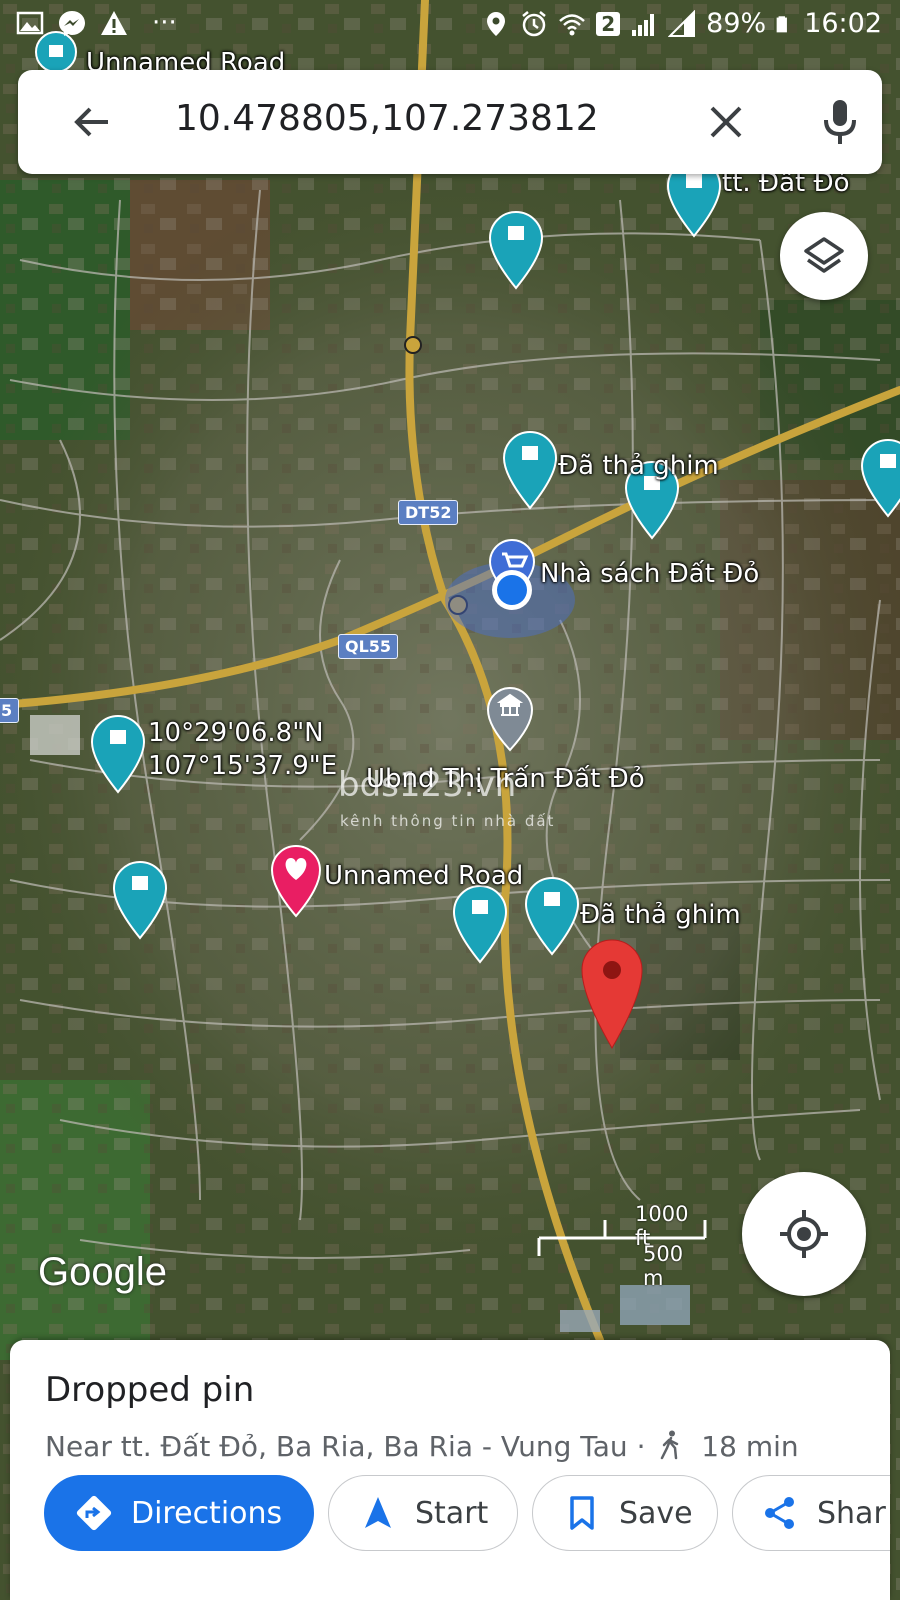 The image size is (900, 1600). I want to click on bookmark-icon, so click(582, 1513).